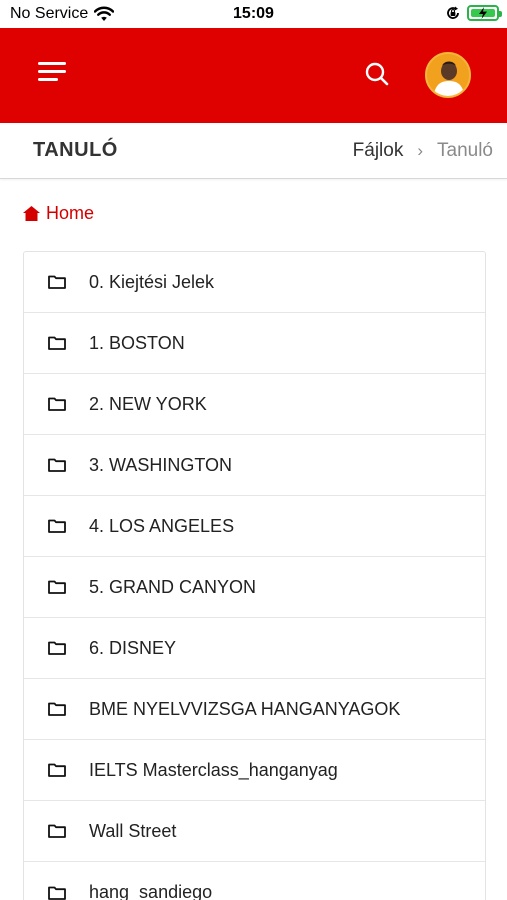  Describe the element at coordinates (254, 648) in the screenshot. I see `folder-row: 6. DISNEY` at that location.